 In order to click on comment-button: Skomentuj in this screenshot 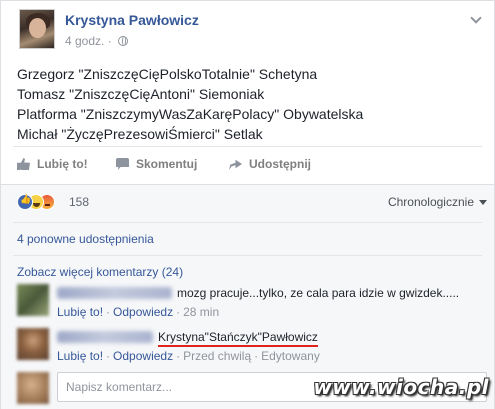, I will do `click(156, 164)`.